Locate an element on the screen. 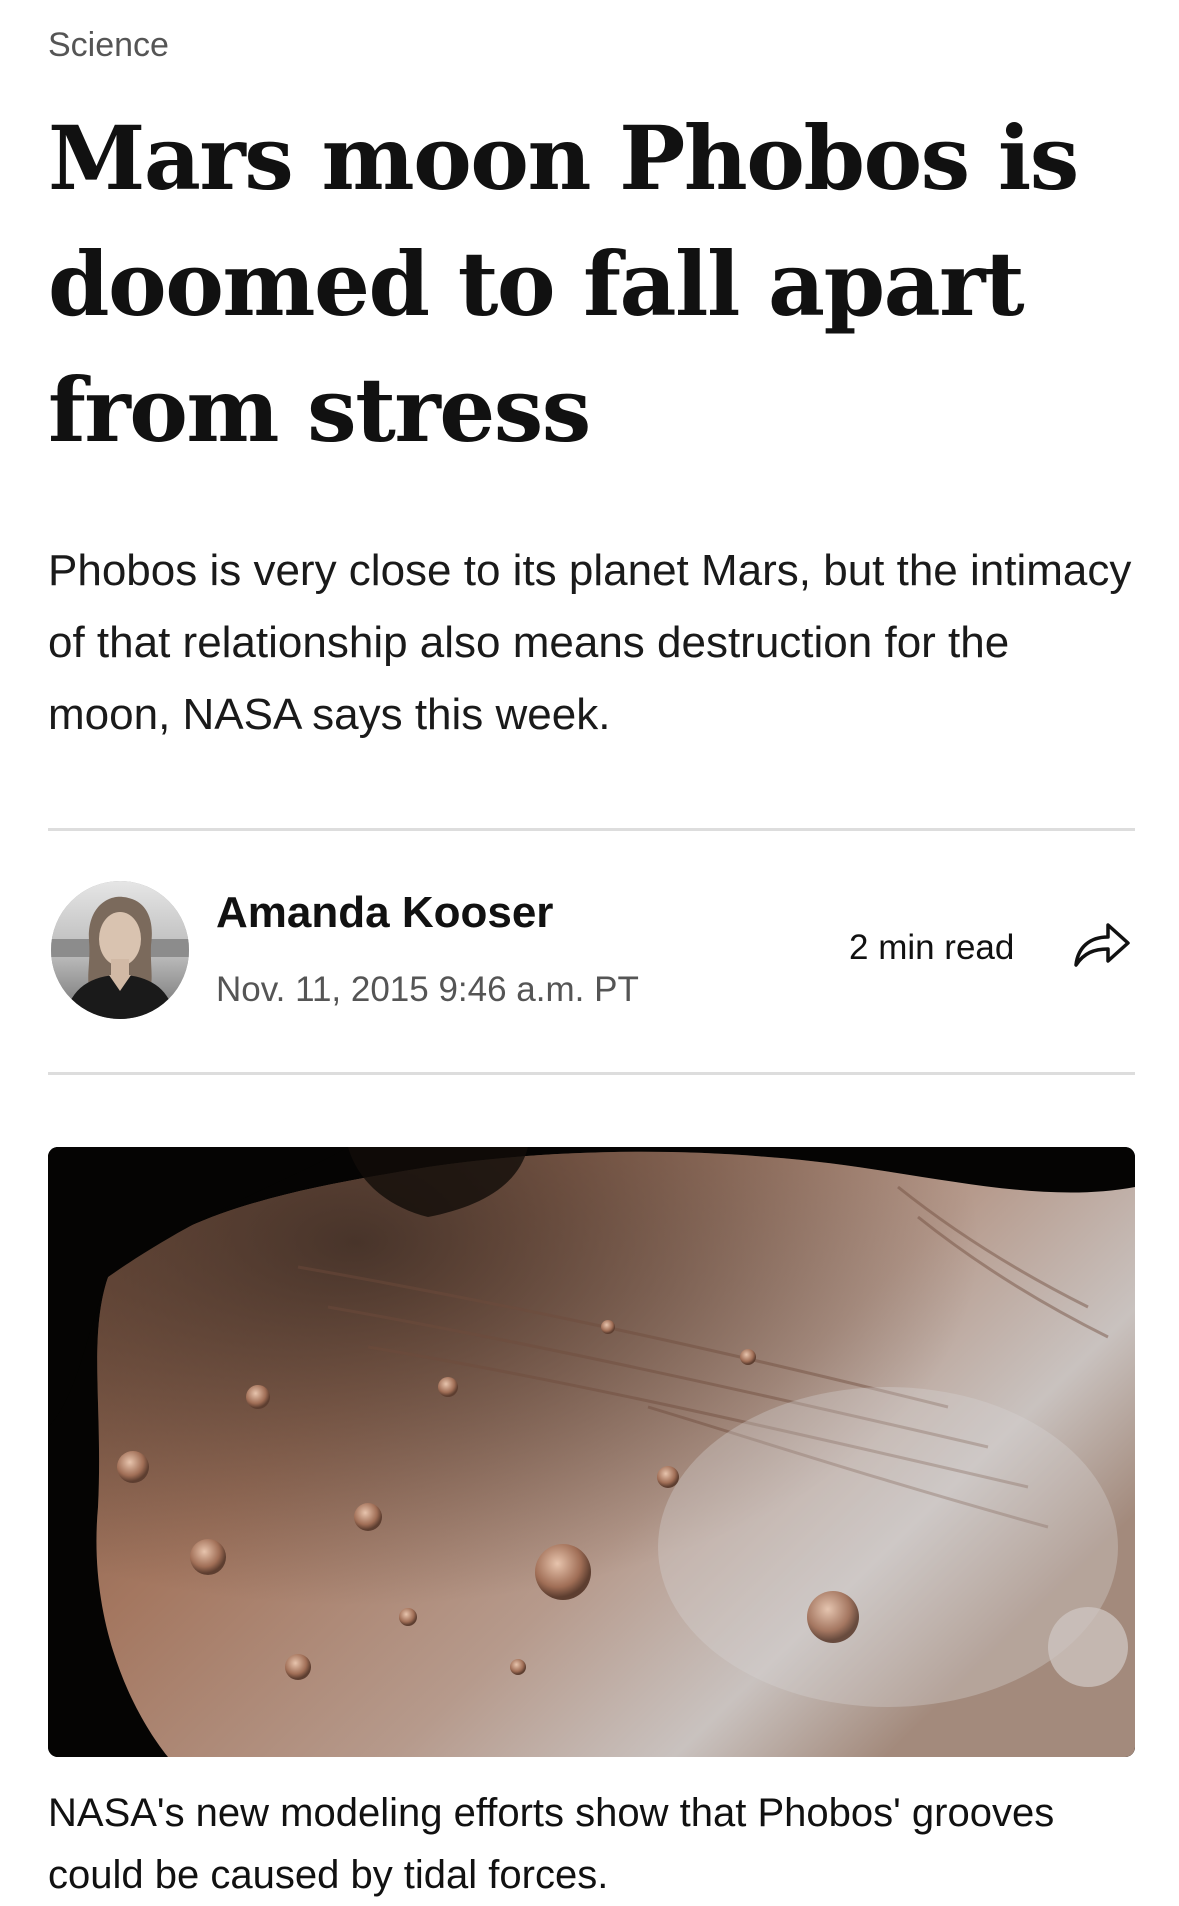 This screenshot has width=1179, height=1906. share-button is located at coordinates (1102, 945).